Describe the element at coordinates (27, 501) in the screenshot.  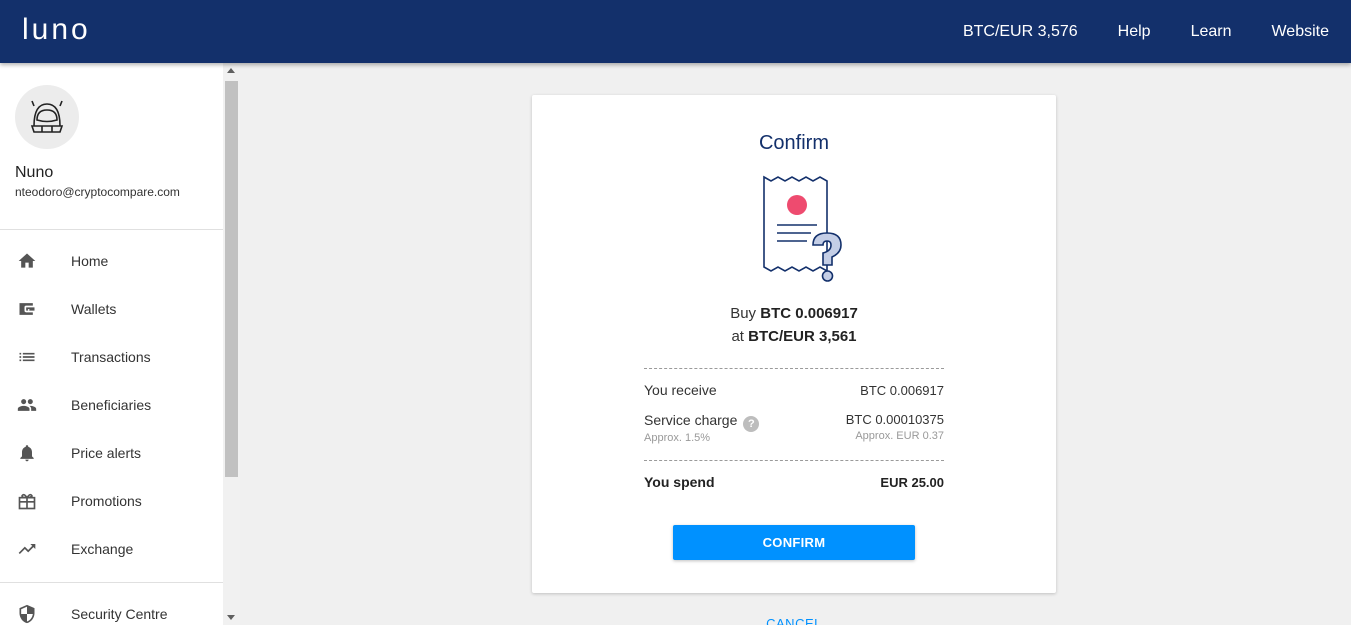
I see `gift-icon` at that location.